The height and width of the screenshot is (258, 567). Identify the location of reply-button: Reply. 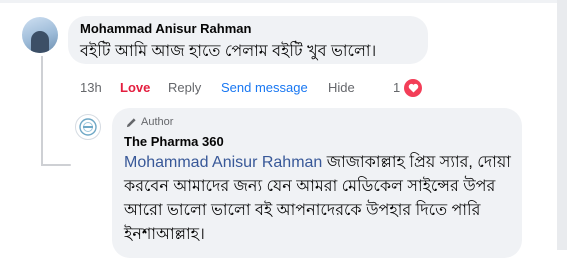
(184, 87).